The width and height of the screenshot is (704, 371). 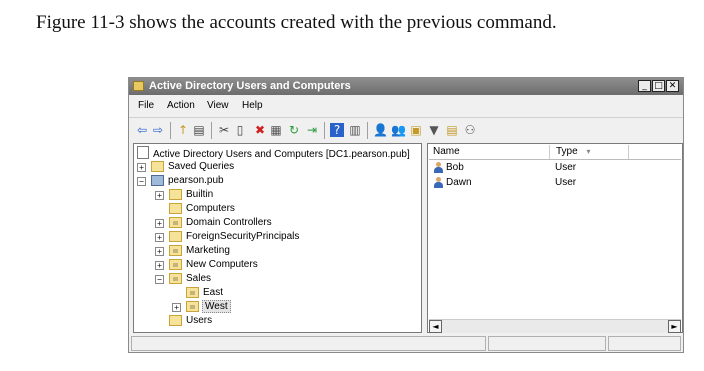 What do you see at coordinates (380, 130) in the screenshot?
I see `create-user-icon: 👤` at bounding box center [380, 130].